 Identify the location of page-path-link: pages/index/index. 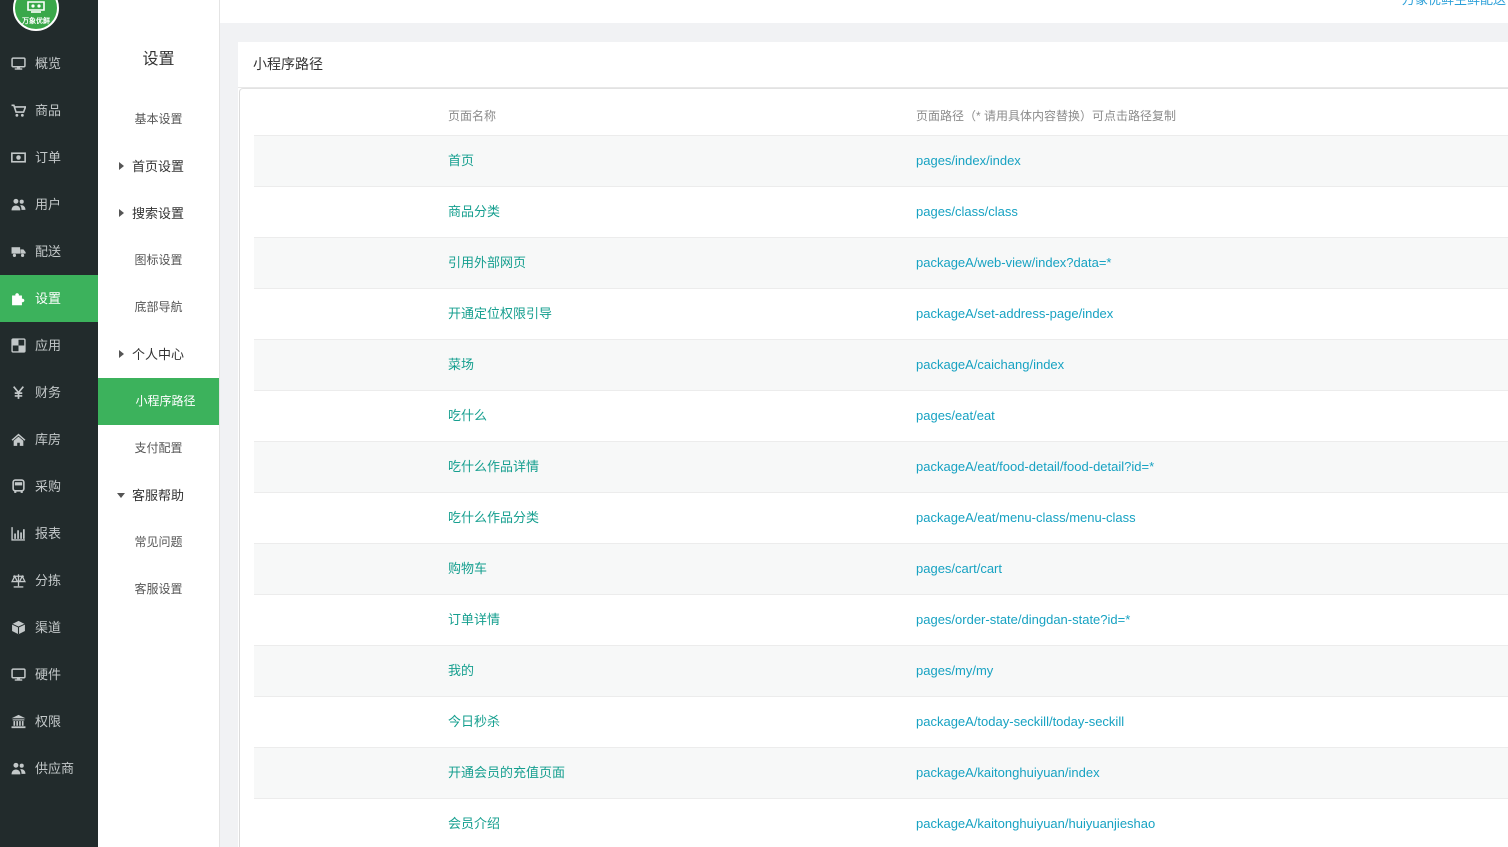
(968, 161).